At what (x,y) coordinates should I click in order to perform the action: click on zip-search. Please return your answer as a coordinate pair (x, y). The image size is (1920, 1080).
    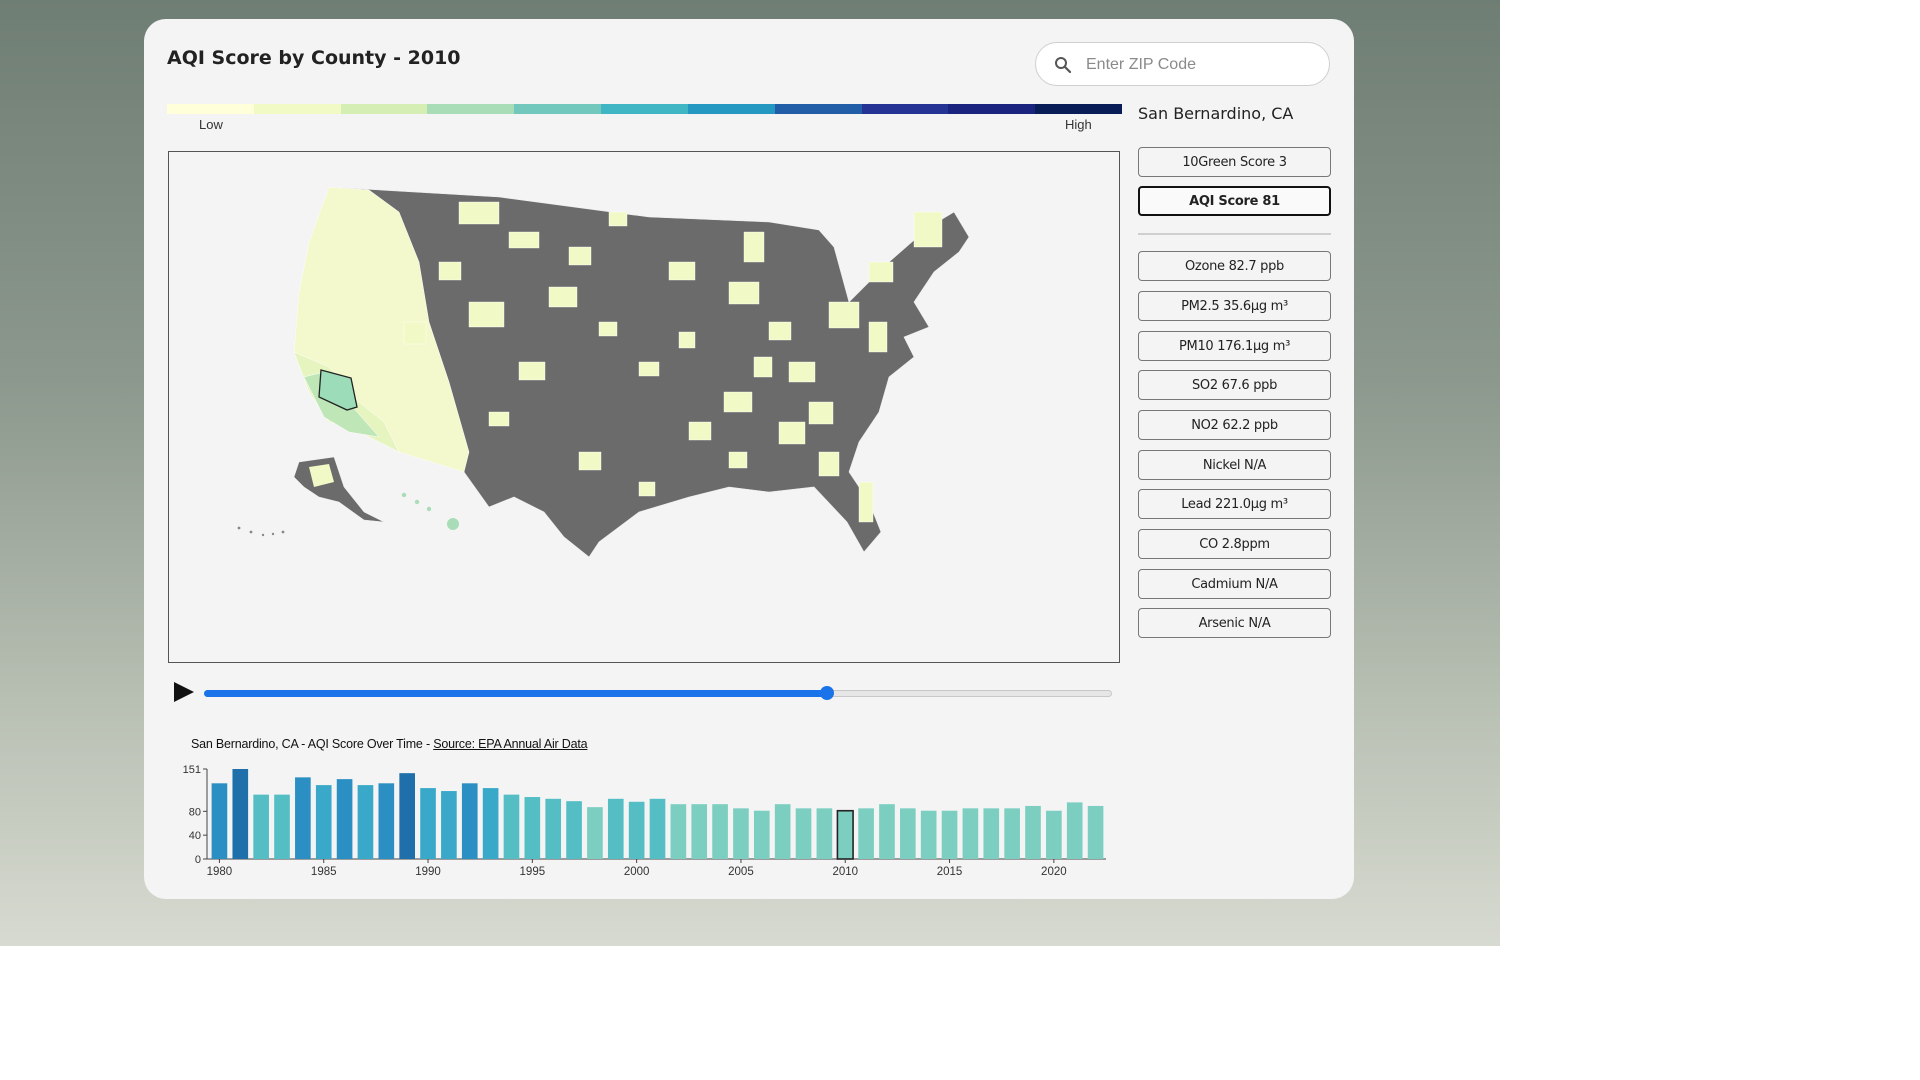
    Looking at the image, I should click on (1182, 64).